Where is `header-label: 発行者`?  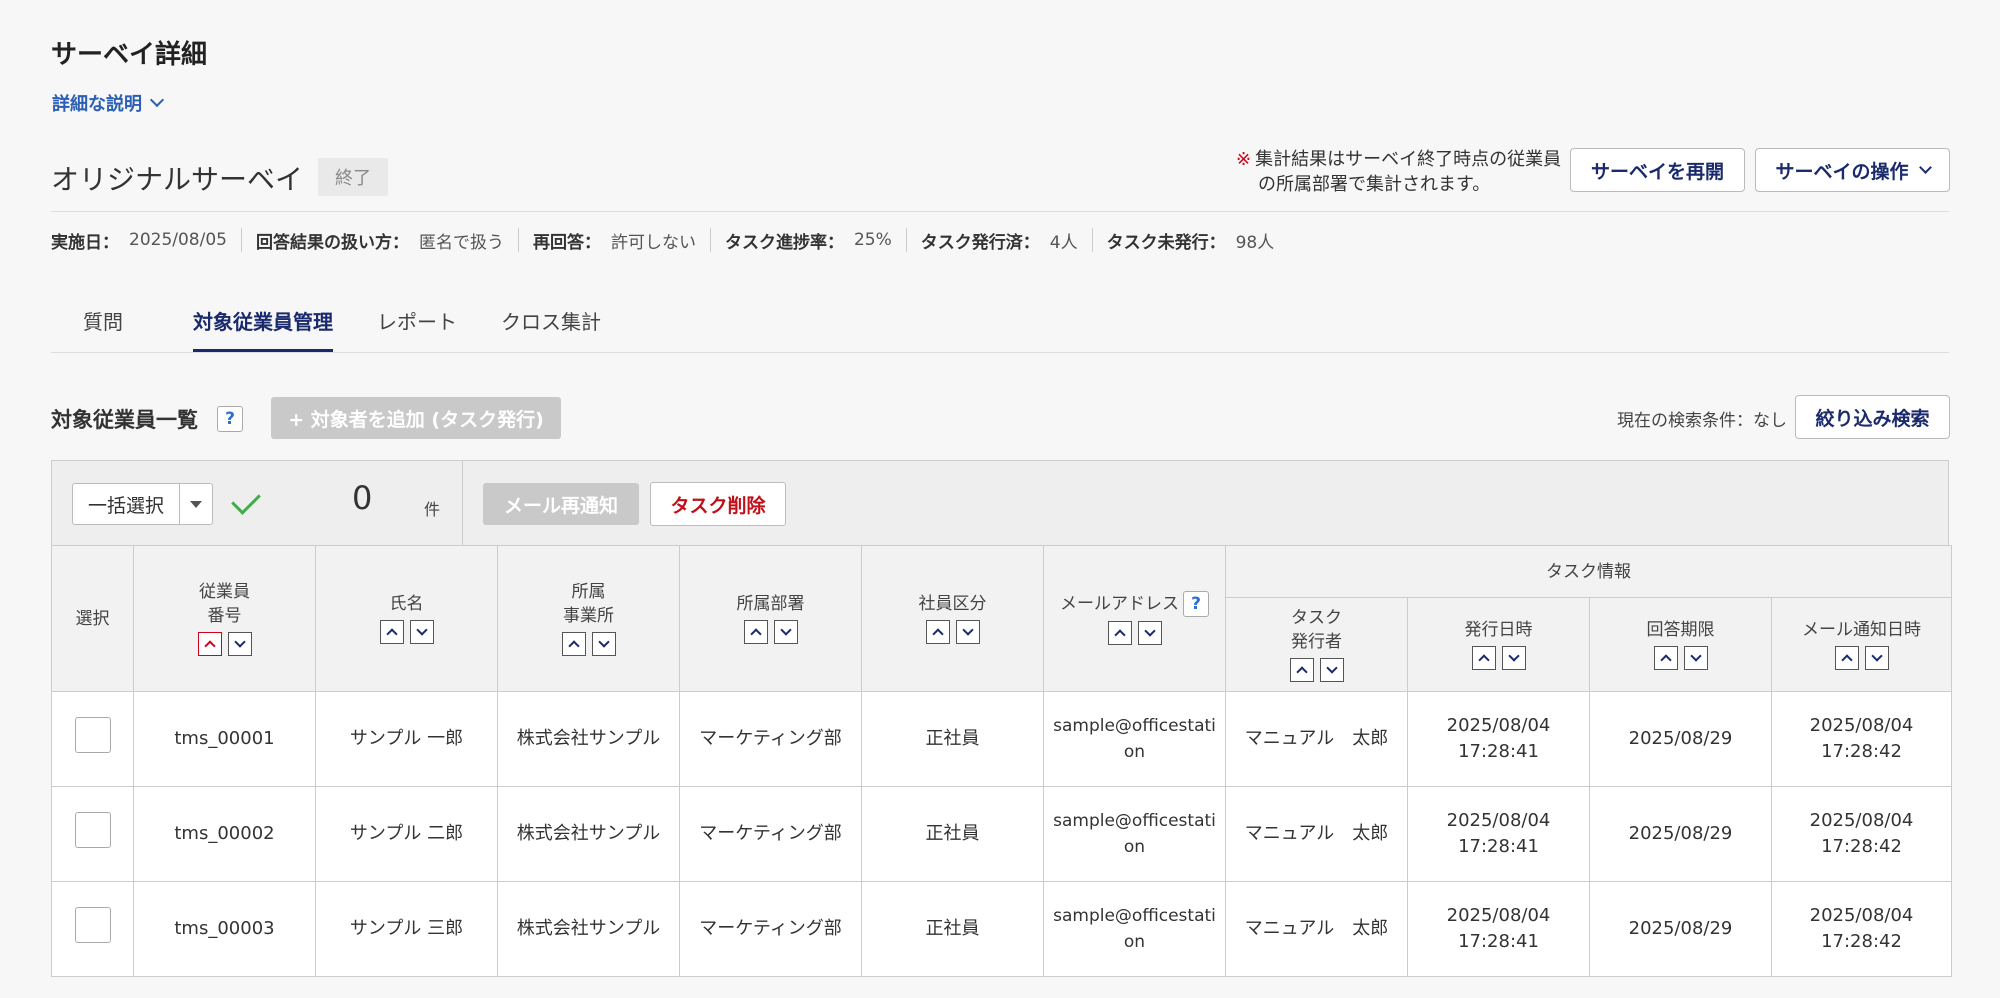
header-label: 発行者 is located at coordinates (1316, 642).